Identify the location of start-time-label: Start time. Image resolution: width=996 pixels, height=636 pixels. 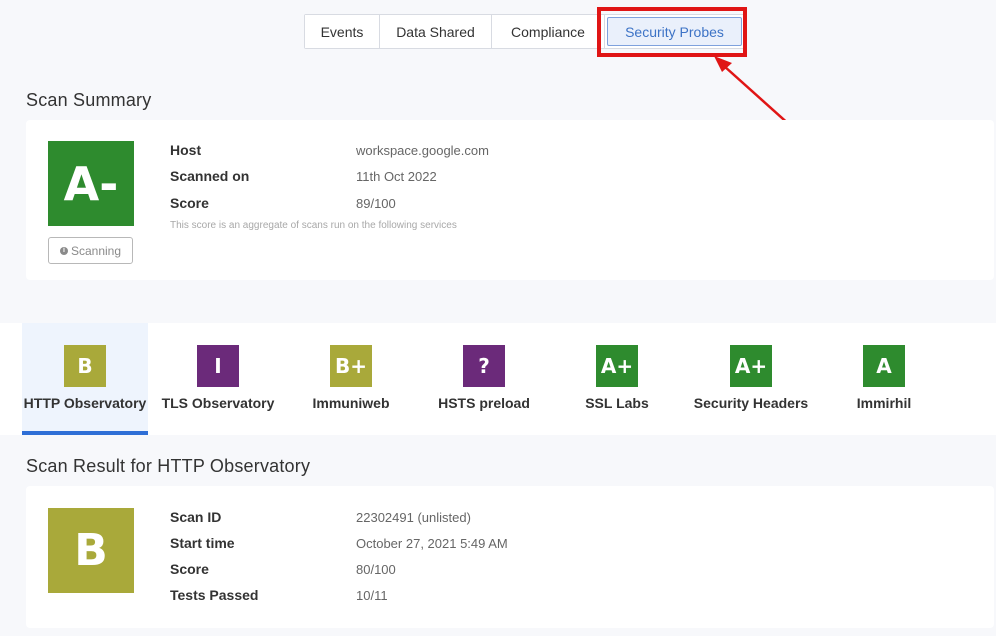
(202, 543).